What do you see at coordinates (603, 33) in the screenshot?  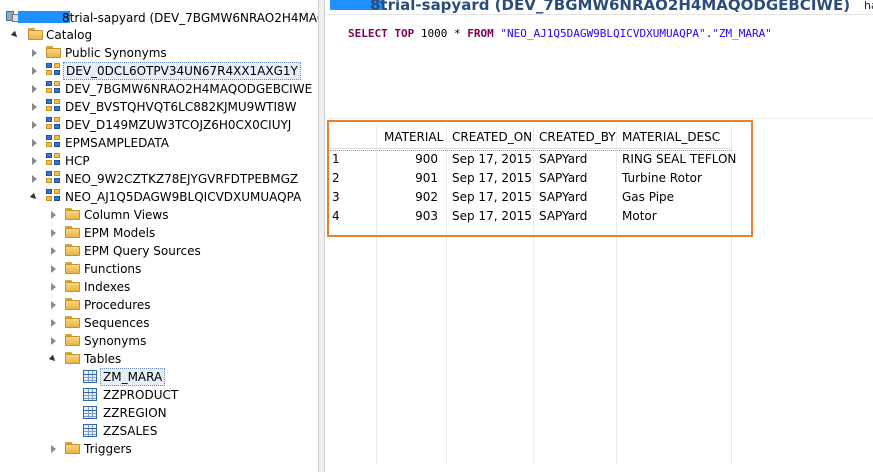 I see `sql-schema-name: "NEO_AJ1Q5DAGW9BLQICVDXUMUAQPA"` at bounding box center [603, 33].